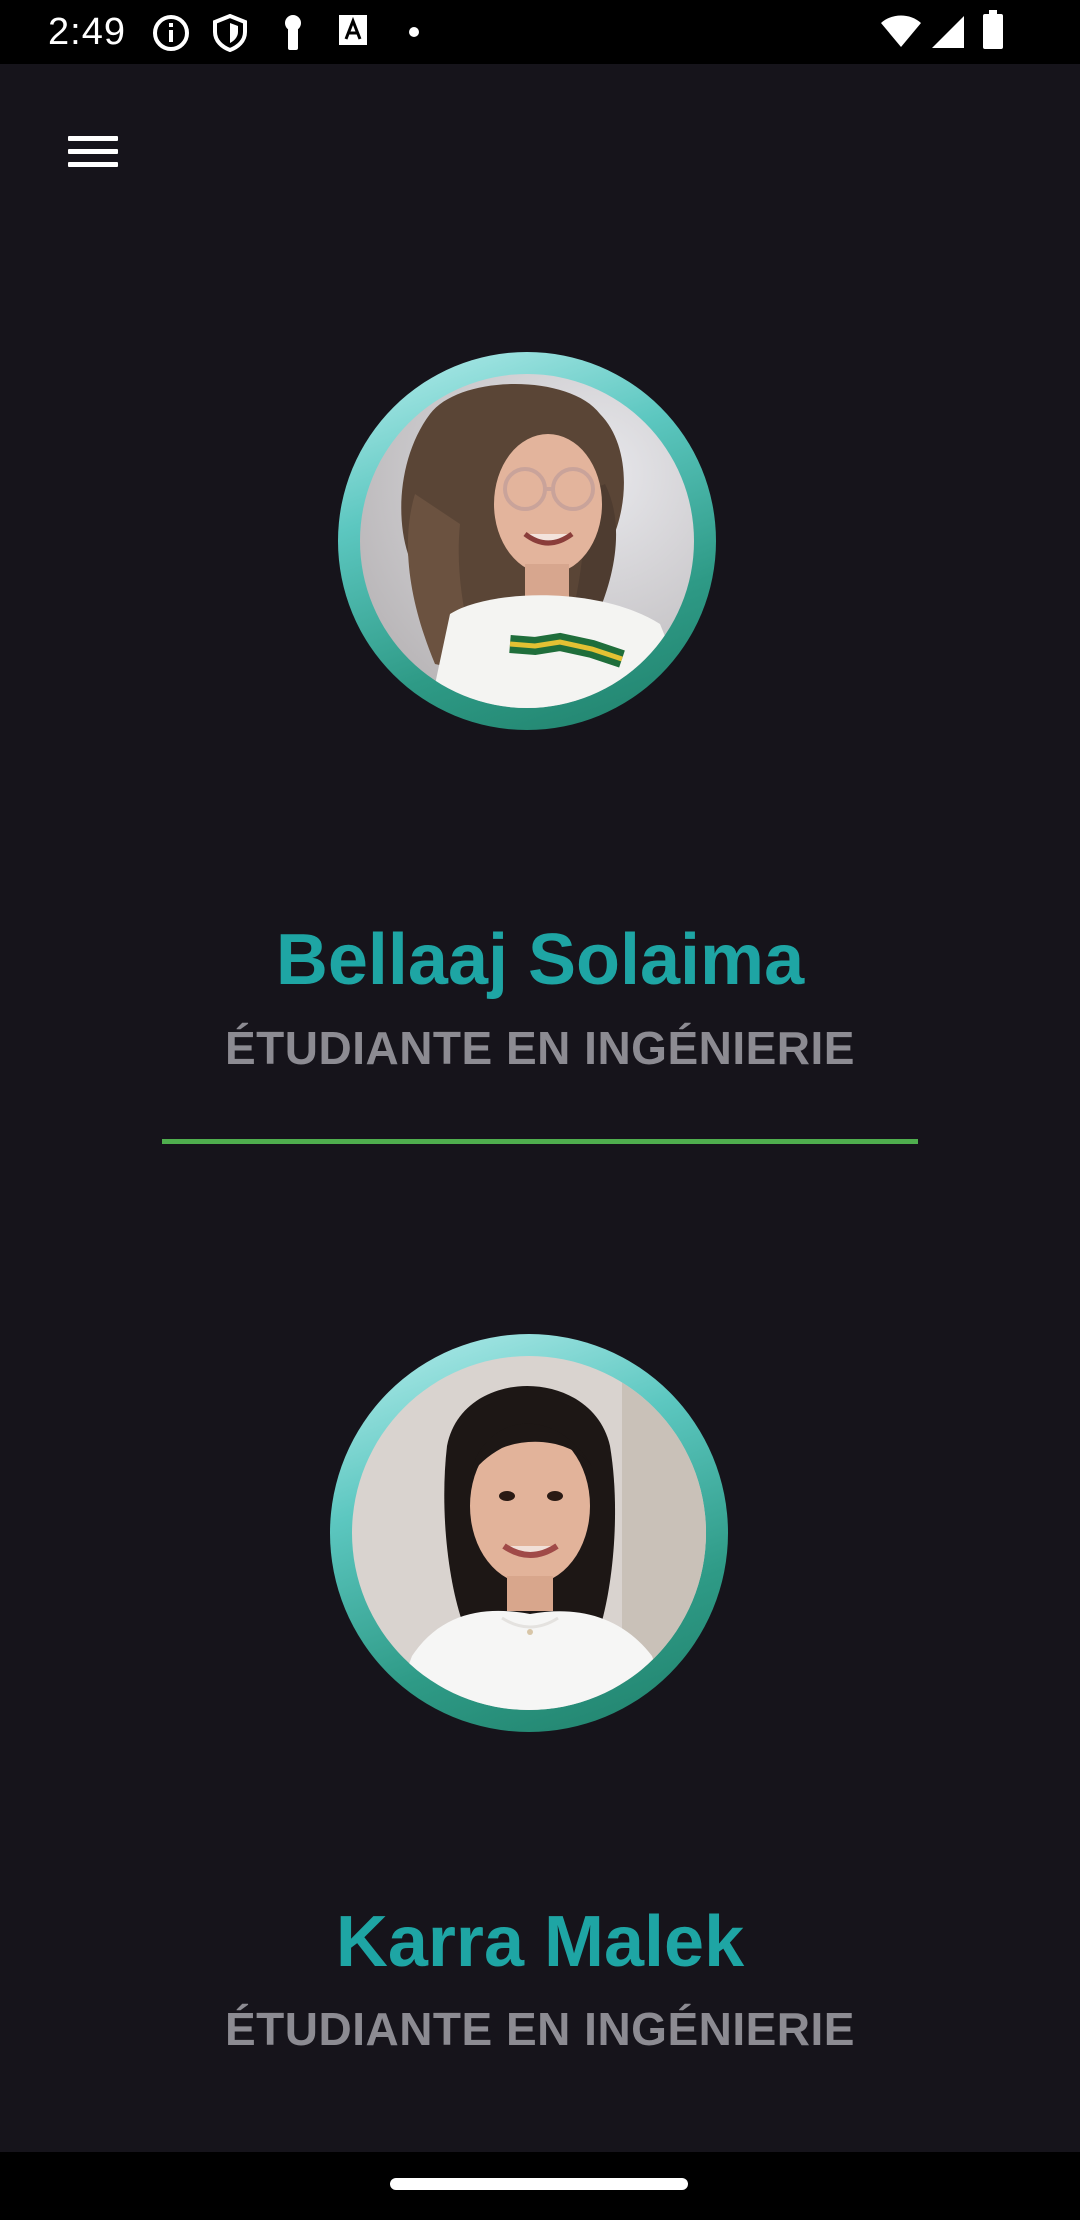  Describe the element at coordinates (171, 33) in the screenshot. I see `info-icon` at that location.